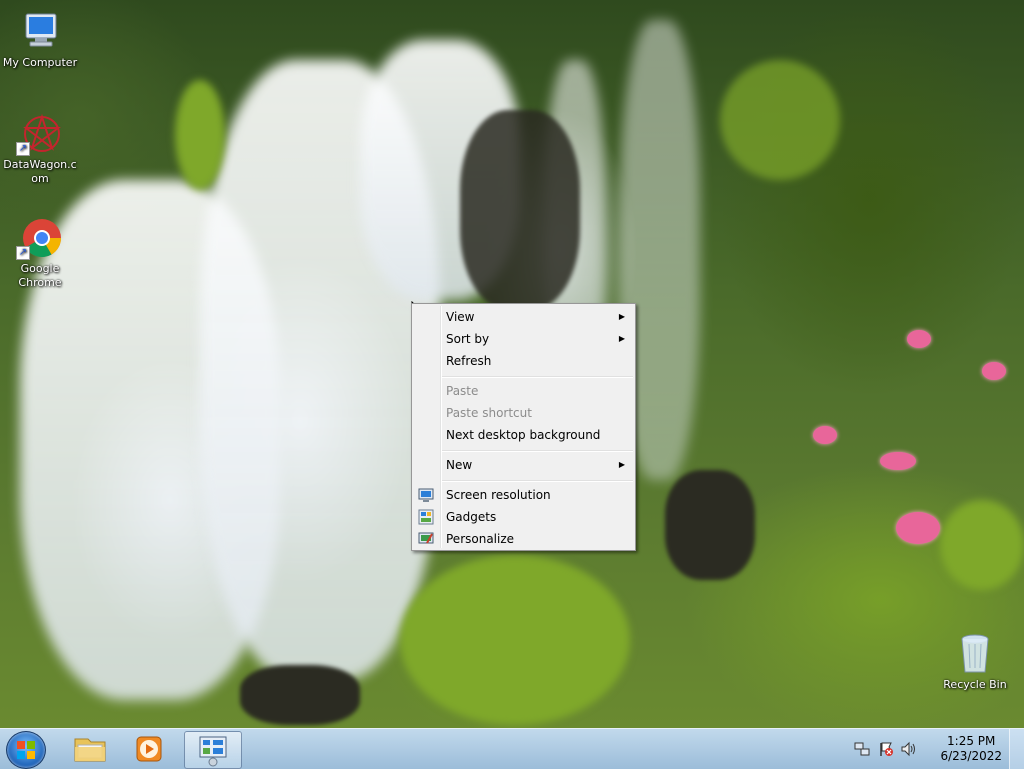 This screenshot has width=1024, height=771. I want to click on rock-right, so click(710, 525).